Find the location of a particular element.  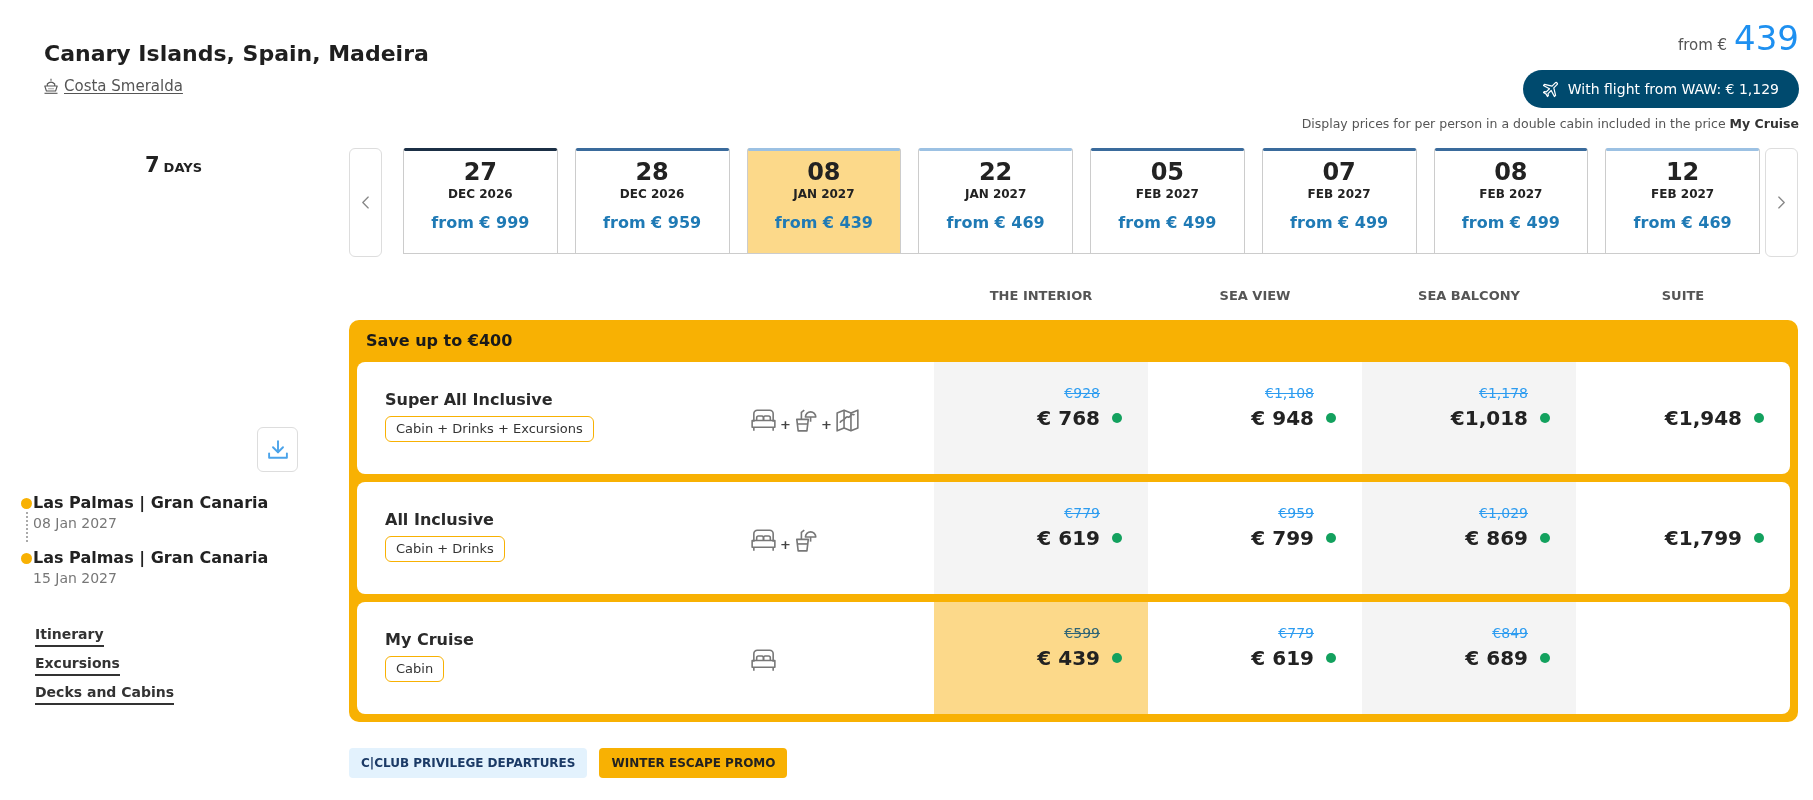

price-cell: €1,029 € 869 is located at coordinates (1469, 538).